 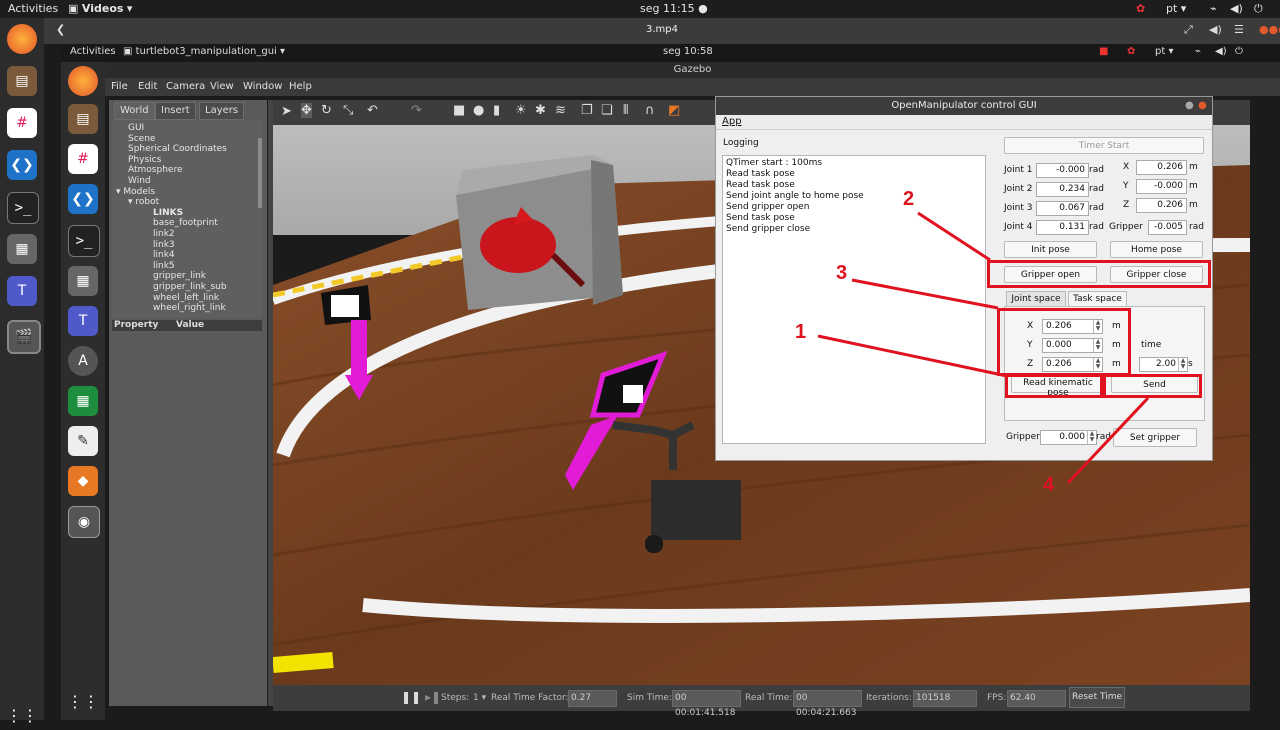 What do you see at coordinates (954, 236) in the screenshot?
I see `arrow-2-line` at bounding box center [954, 236].